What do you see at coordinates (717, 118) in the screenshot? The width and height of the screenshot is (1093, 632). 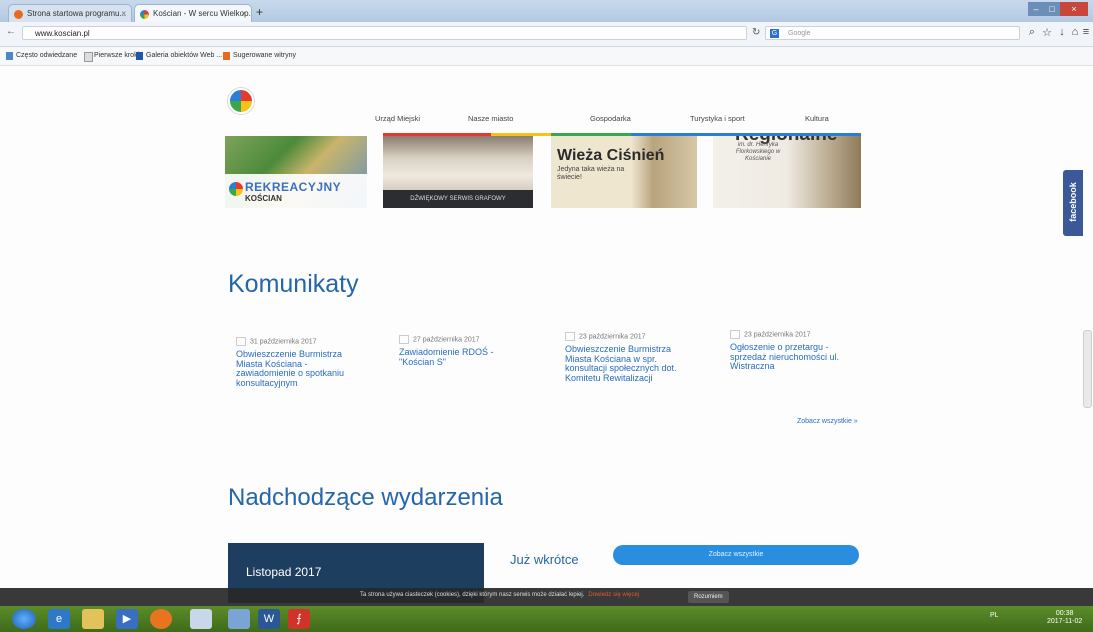 I see `menu-item-turystyka: Turystyka i sport` at bounding box center [717, 118].